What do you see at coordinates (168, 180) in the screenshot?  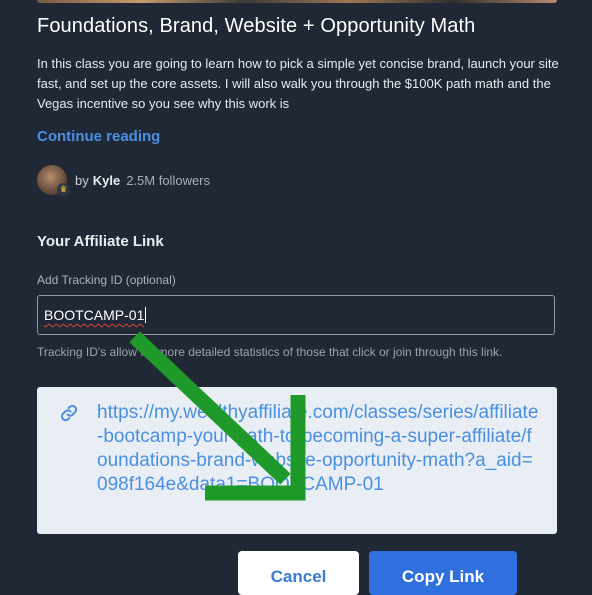 I see `follower-count: 2.5M followers` at bounding box center [168, 180].